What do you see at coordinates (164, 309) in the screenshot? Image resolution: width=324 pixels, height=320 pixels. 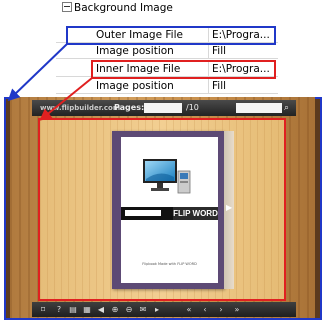 I see `viewer-bottom-toolbar: ⌑ ? ▤ ▦ ◀ ⊕ ⊖ ✉ ▸ « ‹ › »` at bounding box center [164, 309].